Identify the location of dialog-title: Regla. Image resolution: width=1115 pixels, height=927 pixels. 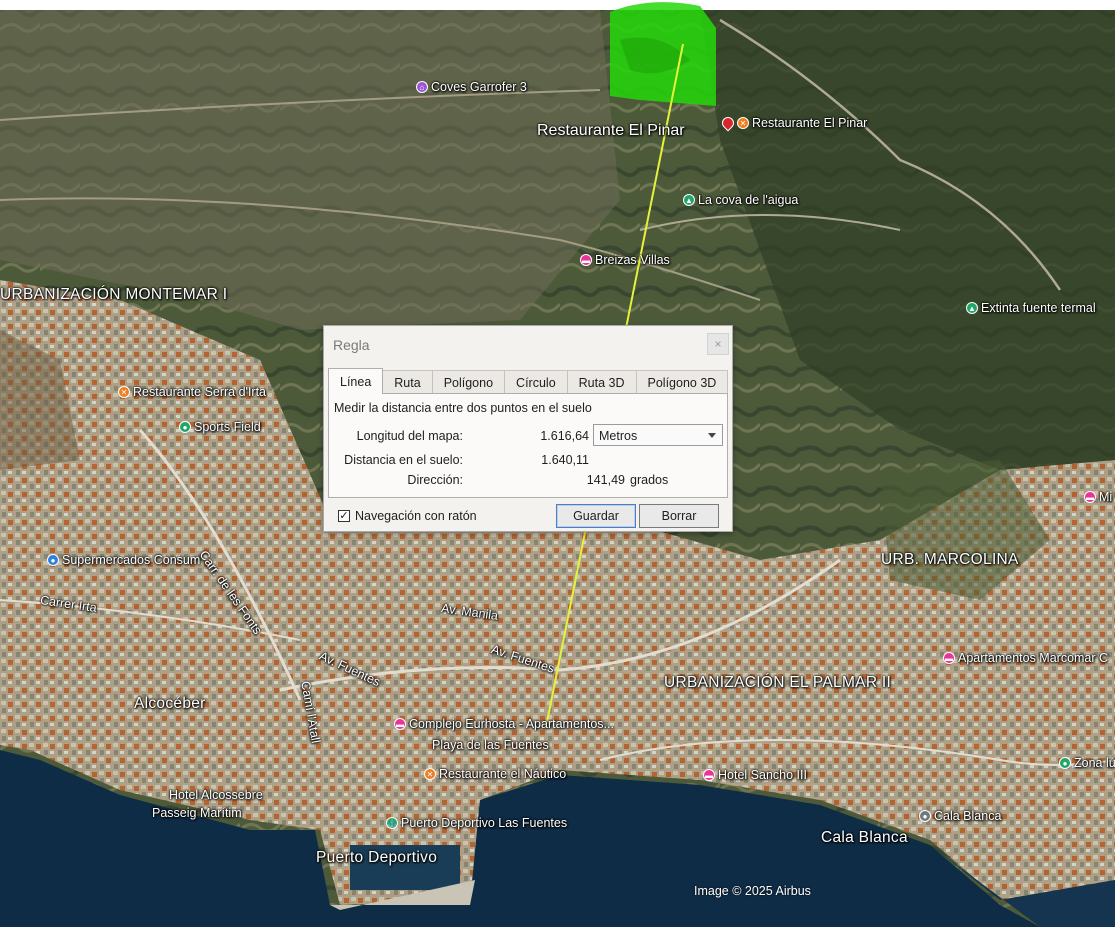
(351, 345).